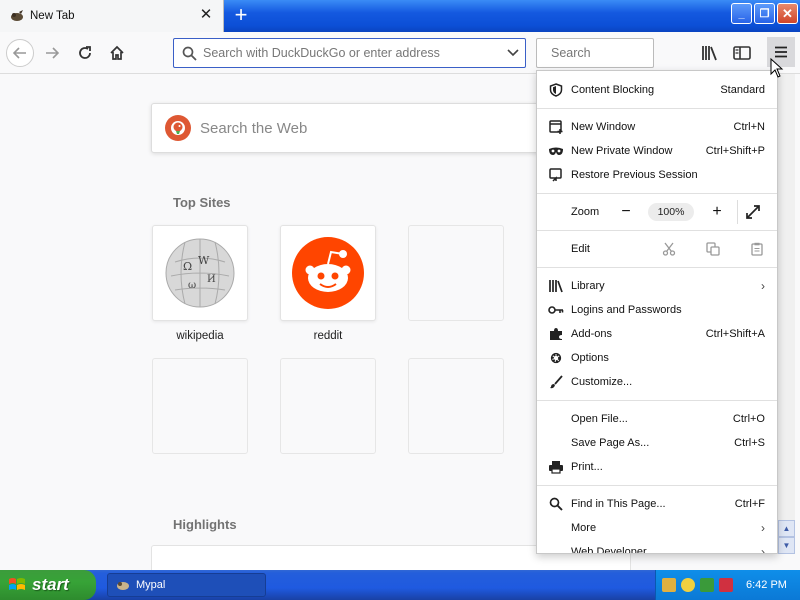 This screenshot has width=800, height=600. I want to click on menu-item-library: Library ›, so click(657, 286).